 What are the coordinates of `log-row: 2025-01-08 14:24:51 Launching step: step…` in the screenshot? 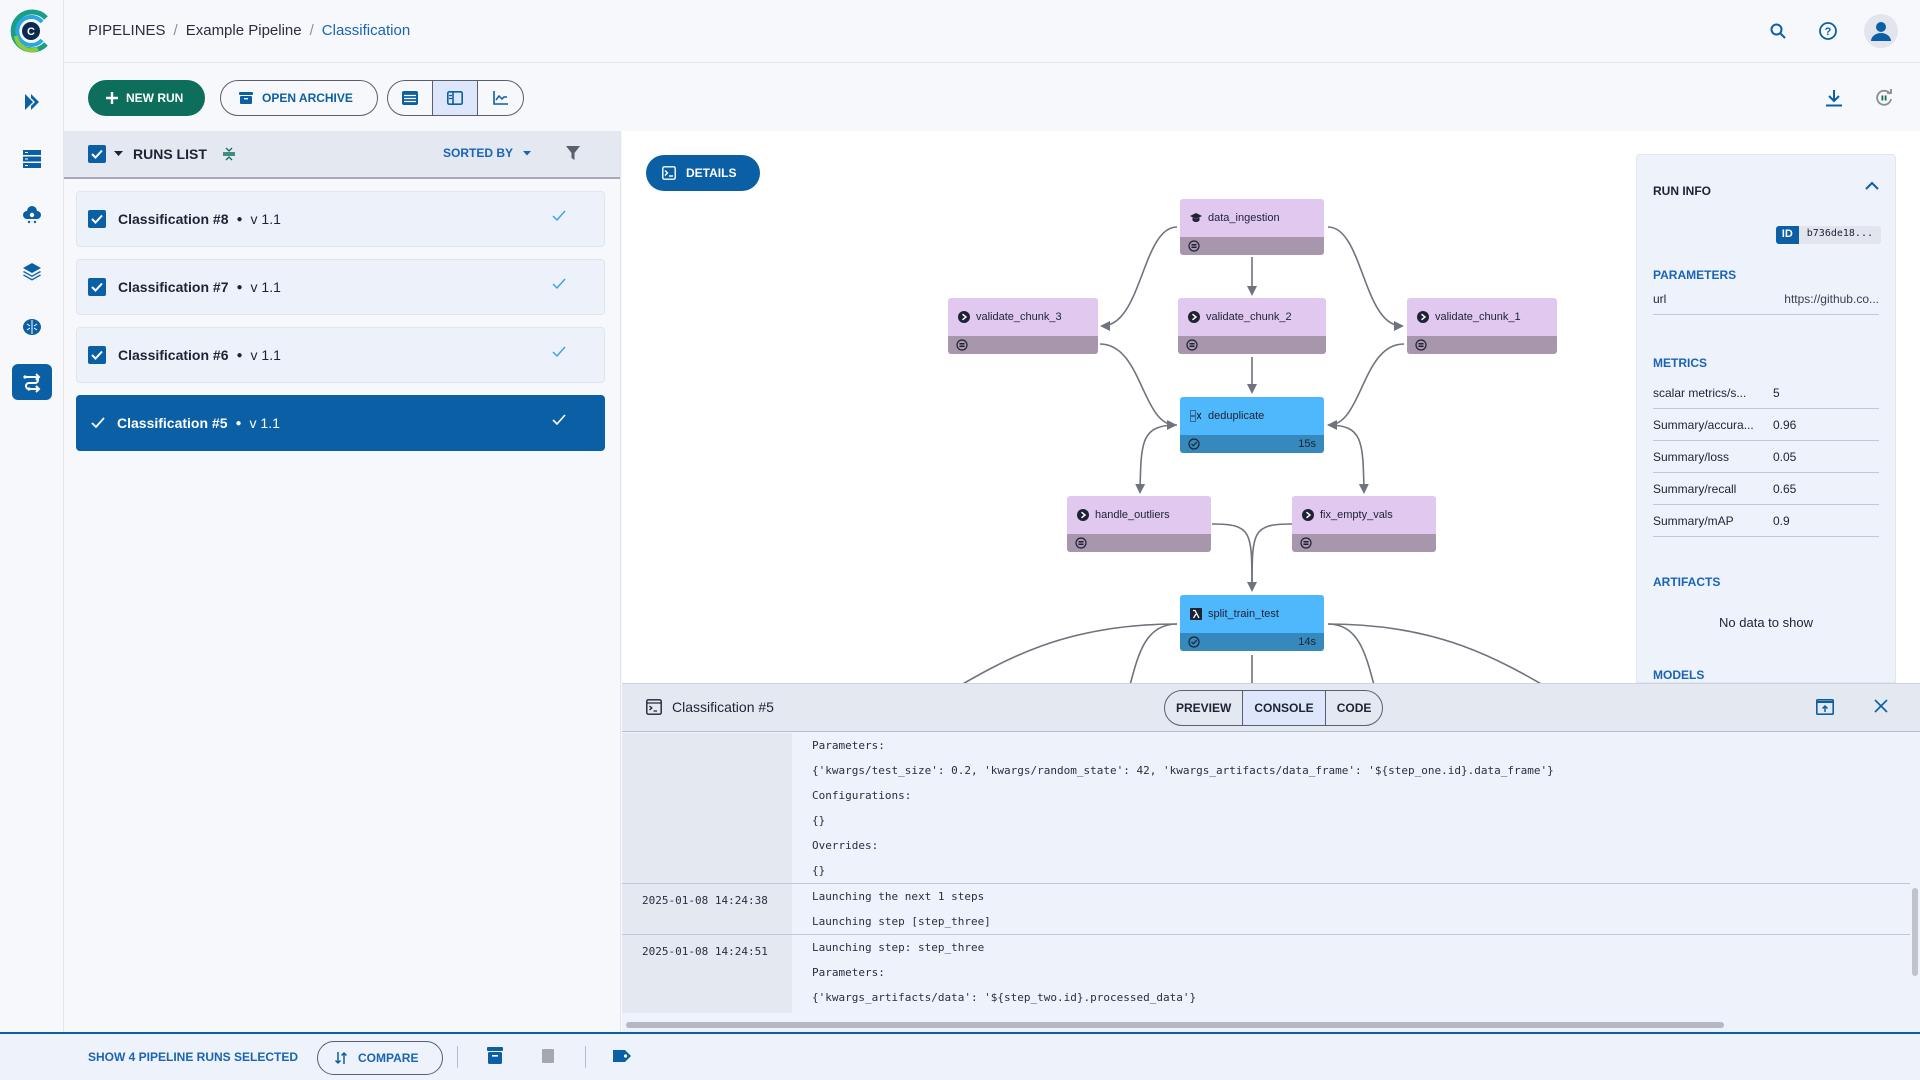 It's located at (1266, 974).